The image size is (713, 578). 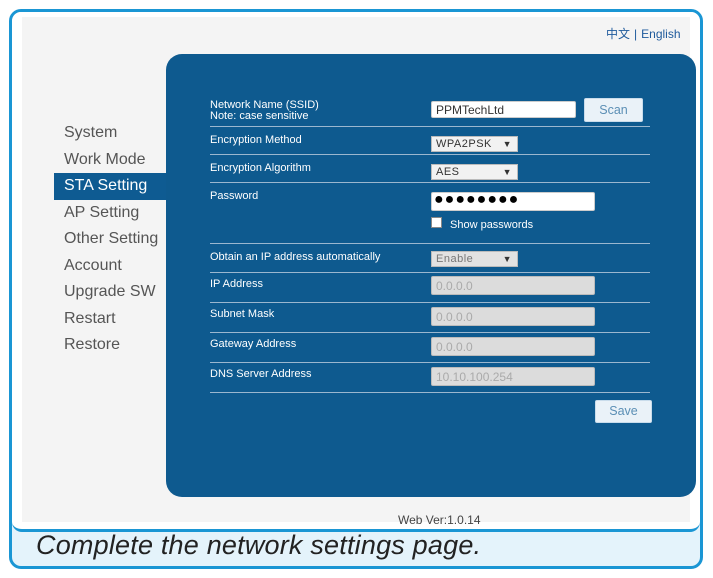 I want to click on language-switcher: 中文 | English, so click(x=643, y=33).